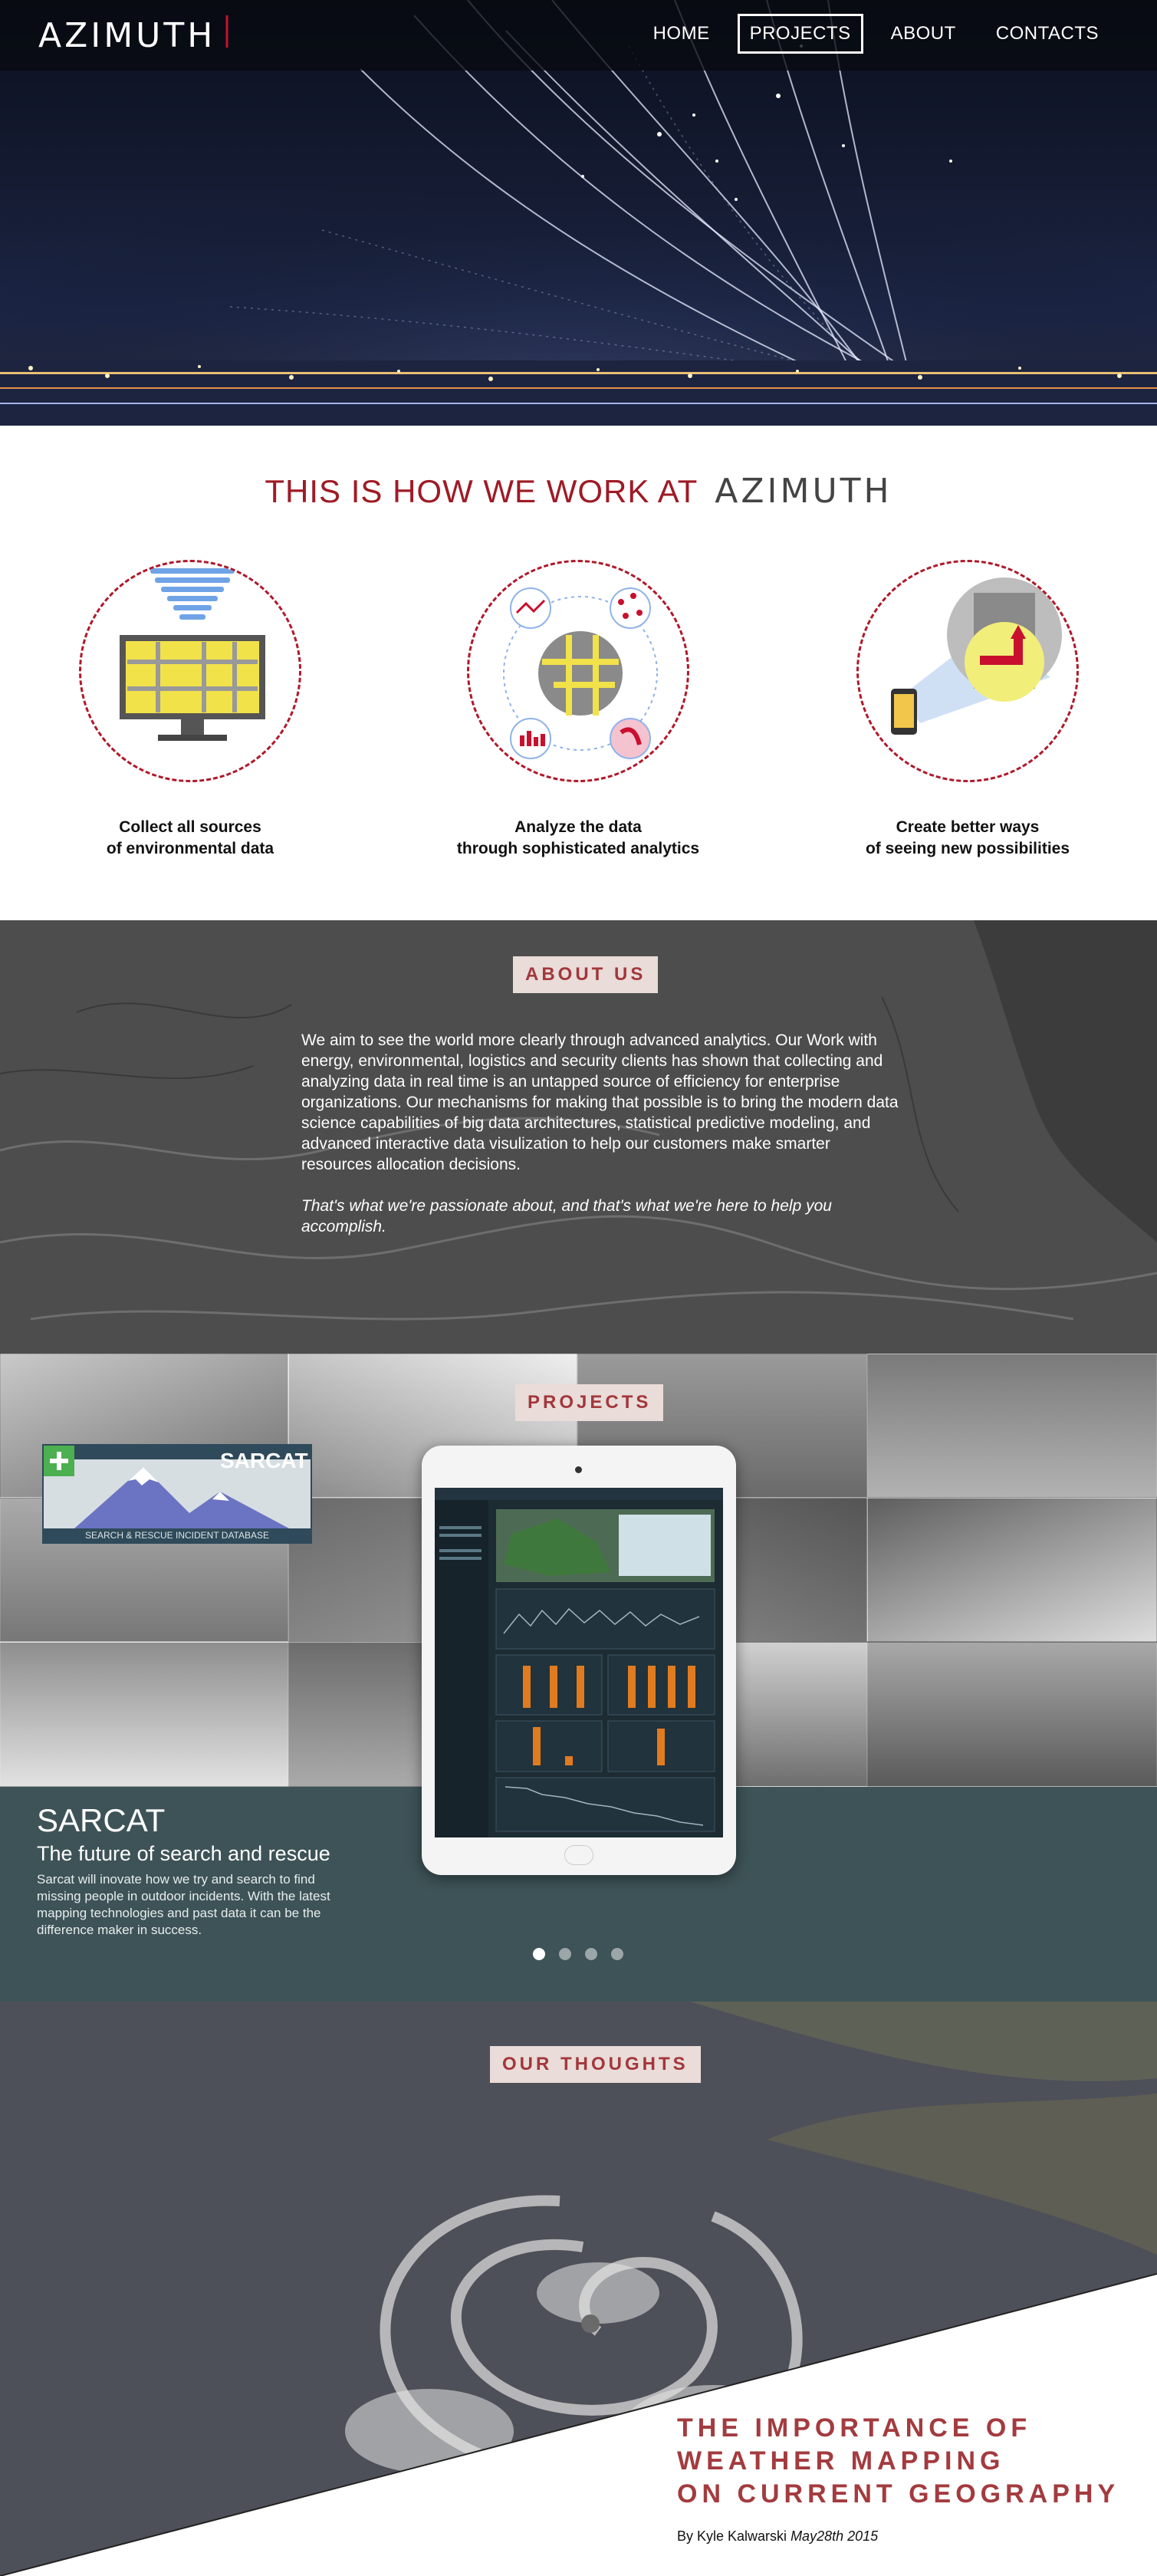  I want to click on step-collect-line1: Collect all sources, so click(190, 827).